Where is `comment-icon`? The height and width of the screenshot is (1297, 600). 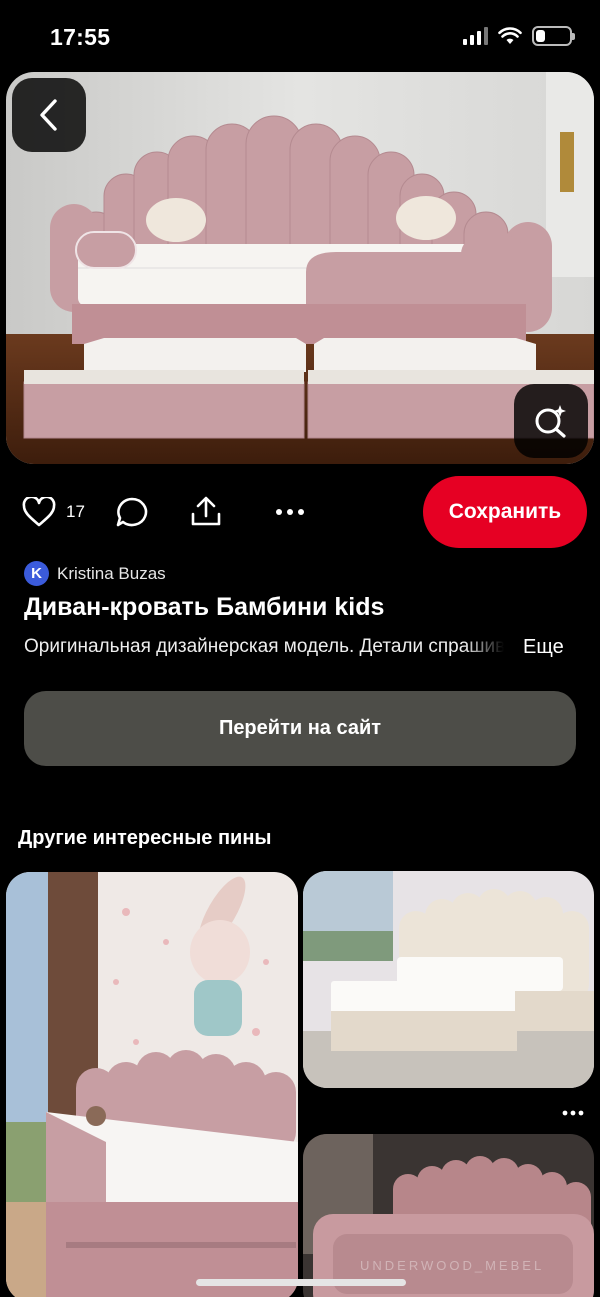
comment-icon is located at coordinates (132, 512).